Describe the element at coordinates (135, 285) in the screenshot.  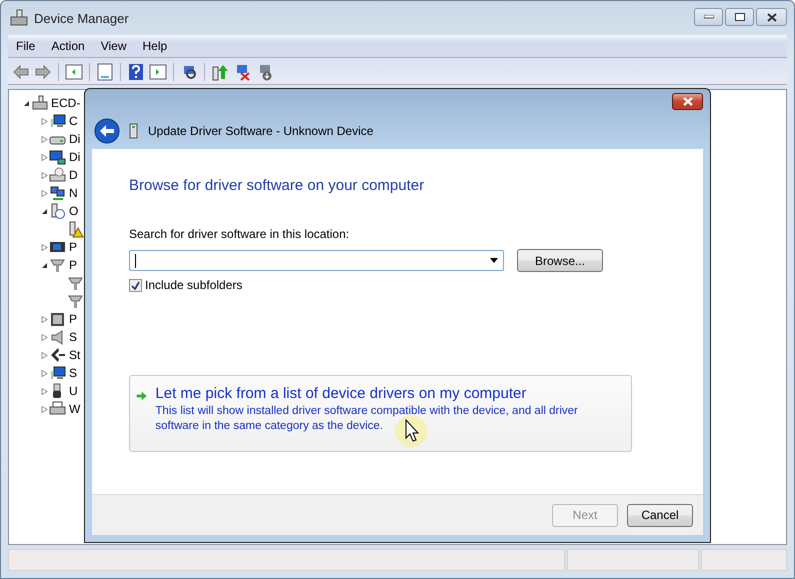
I see `checkbox` at that location.